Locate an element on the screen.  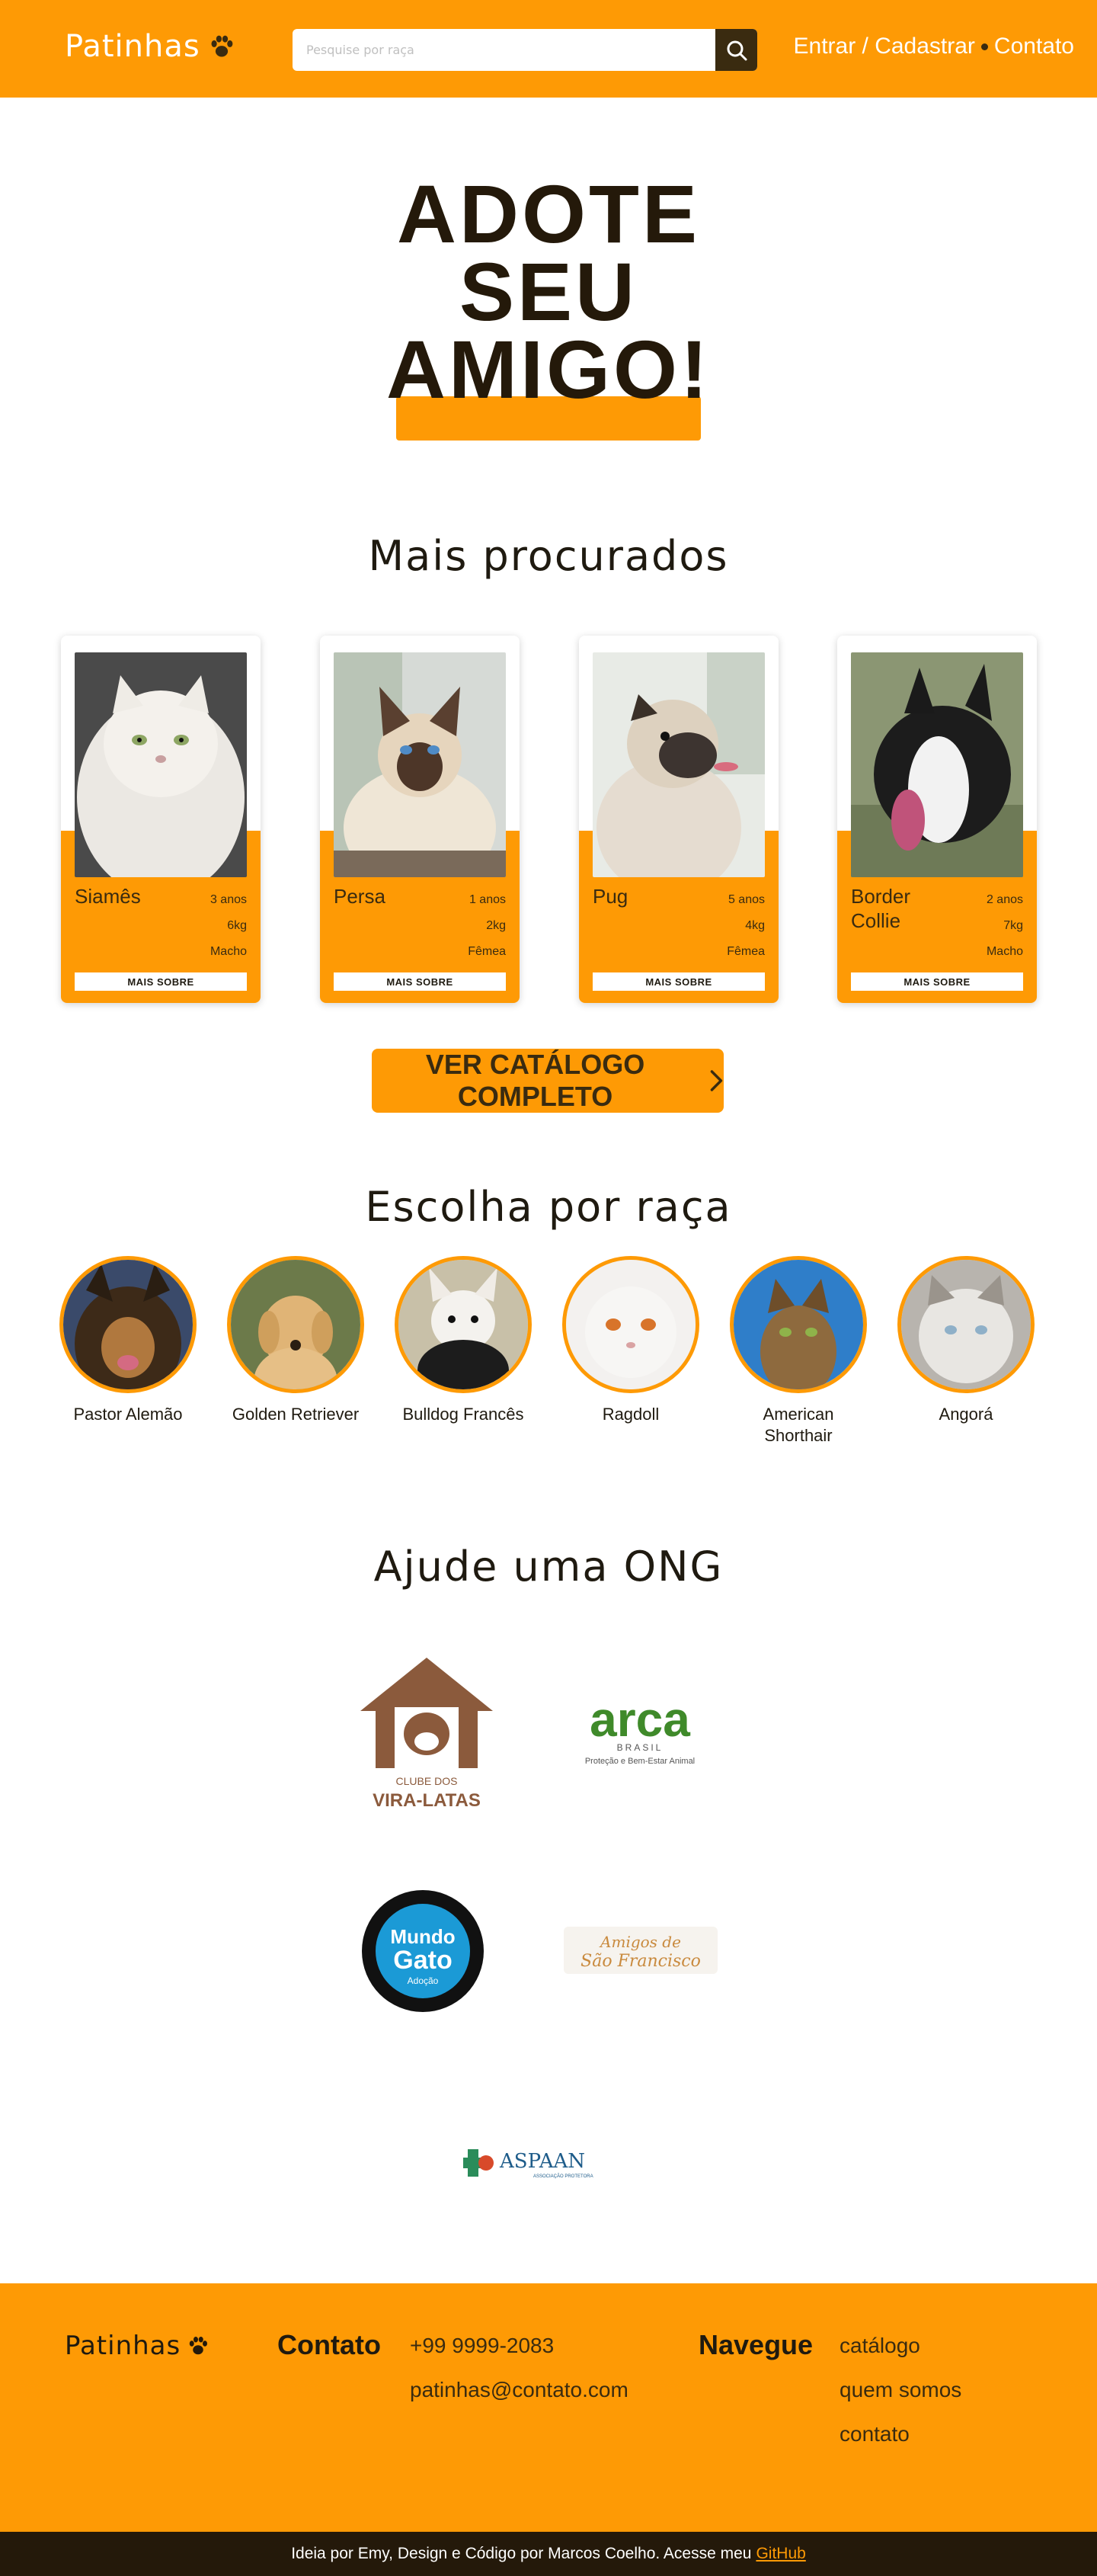
svg-text: ASPAAN is located at coordinates (542, 2161).